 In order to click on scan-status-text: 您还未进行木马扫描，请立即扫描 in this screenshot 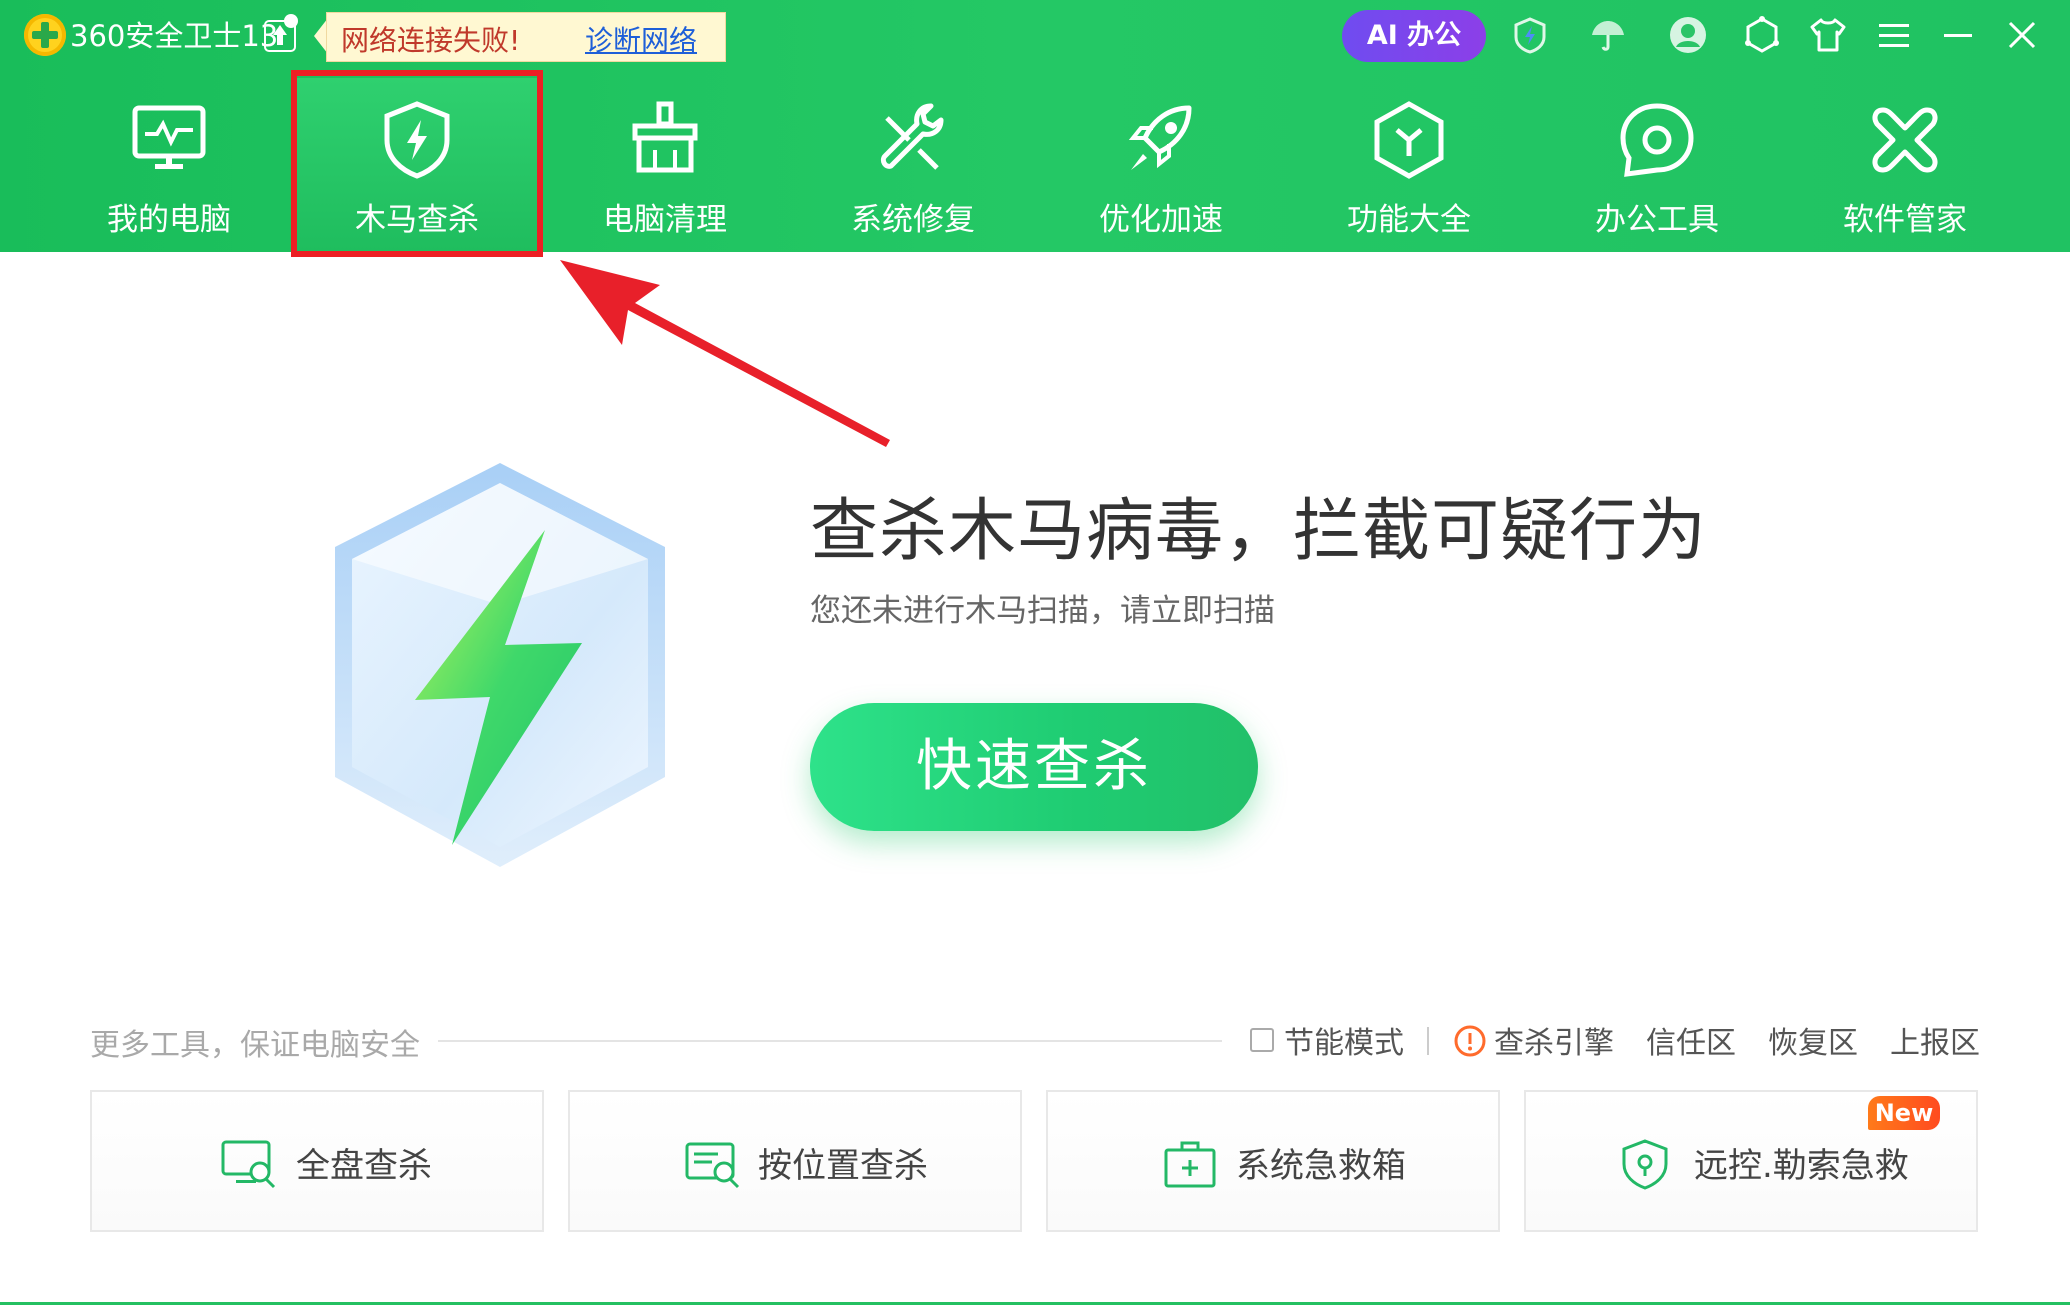, I will do `click(1042, 611)`.